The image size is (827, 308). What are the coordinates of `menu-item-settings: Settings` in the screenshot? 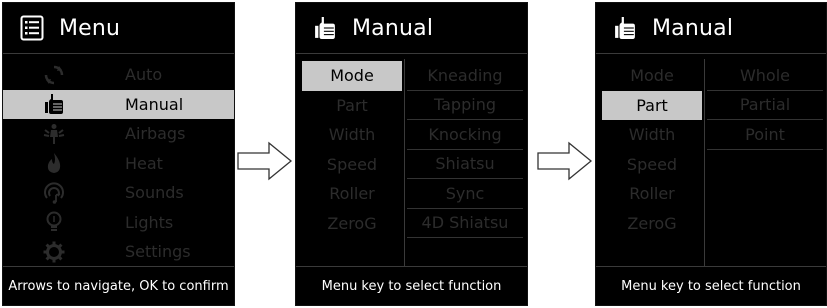 It's located at (118, 252).